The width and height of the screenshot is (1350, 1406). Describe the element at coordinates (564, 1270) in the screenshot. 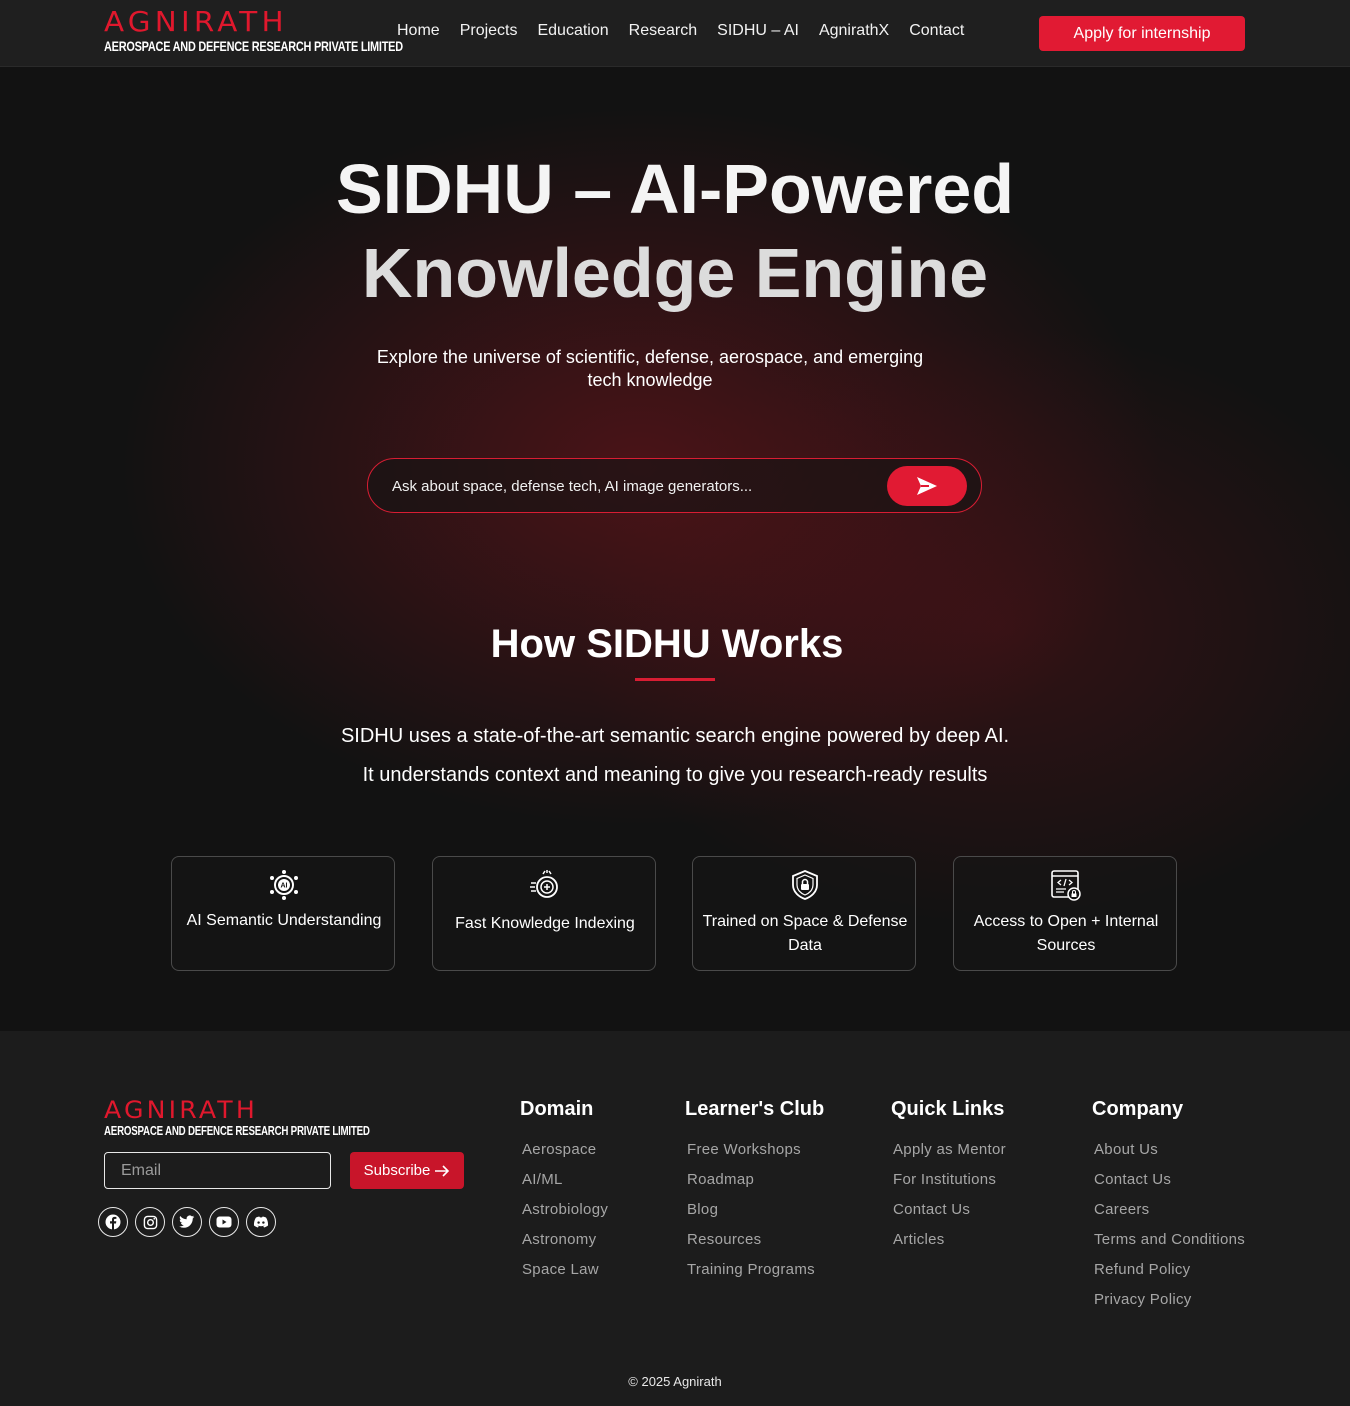

I see `footer-link: Space Law` at that location.